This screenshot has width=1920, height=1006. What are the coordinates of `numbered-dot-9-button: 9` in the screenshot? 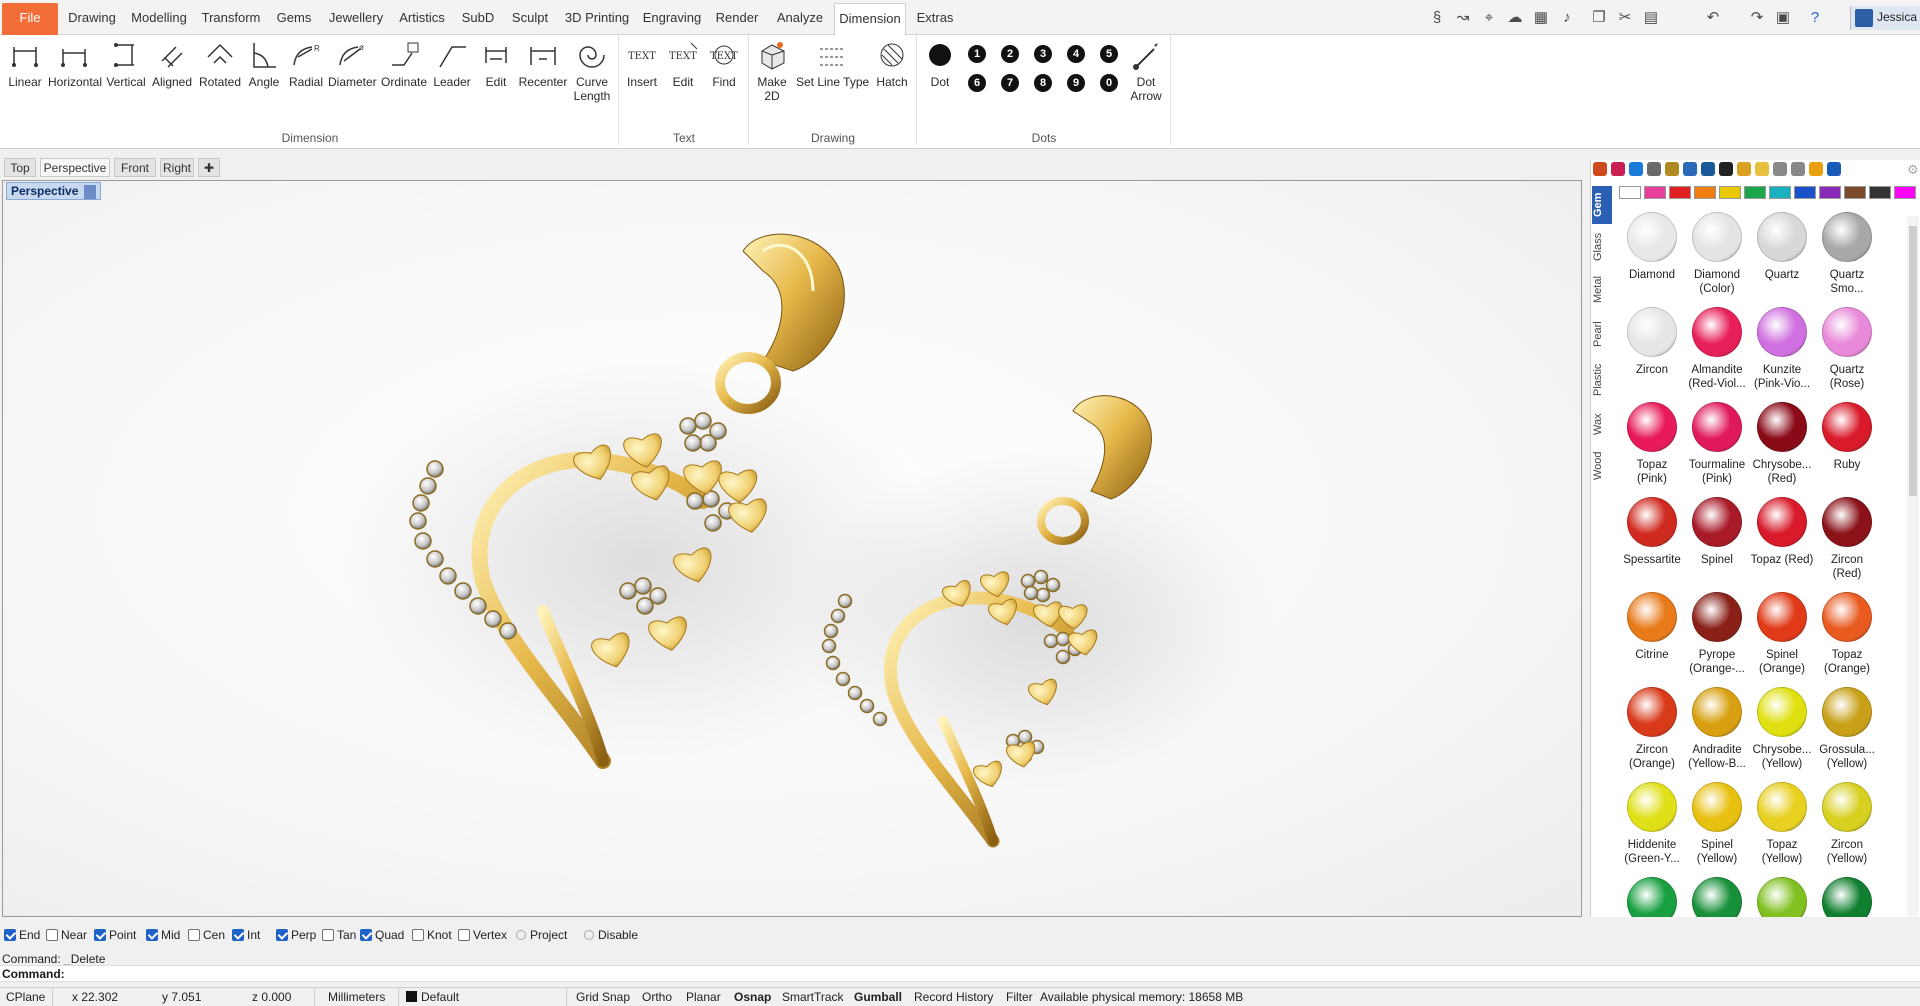 It's located at (1076, 83).